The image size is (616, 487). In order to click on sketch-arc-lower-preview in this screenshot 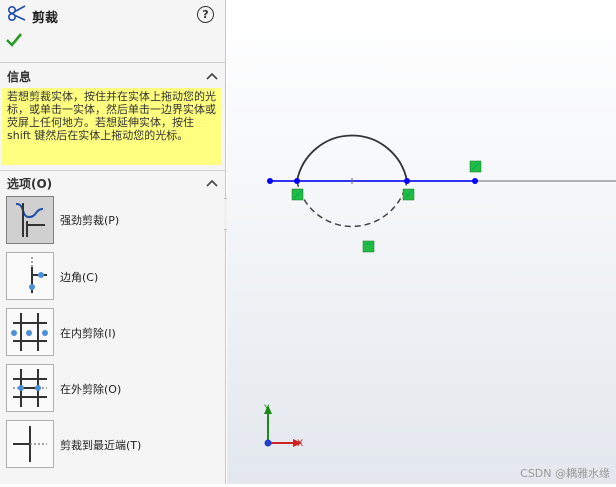, I will do `click(352, 204)`.